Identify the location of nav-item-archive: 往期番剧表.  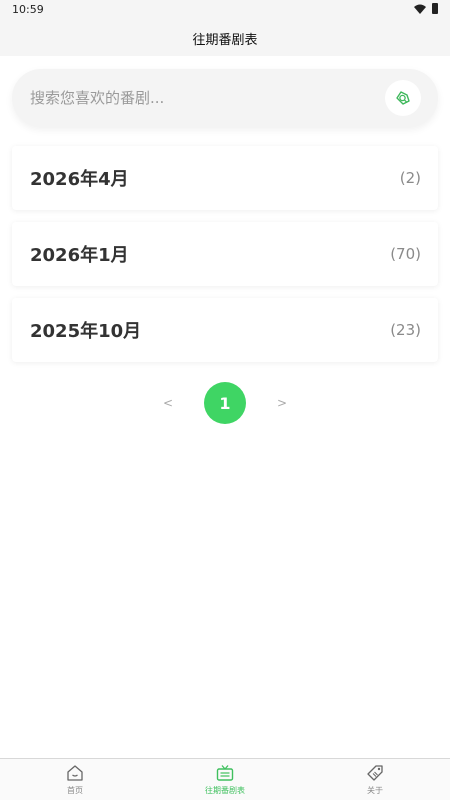
(225, 779).